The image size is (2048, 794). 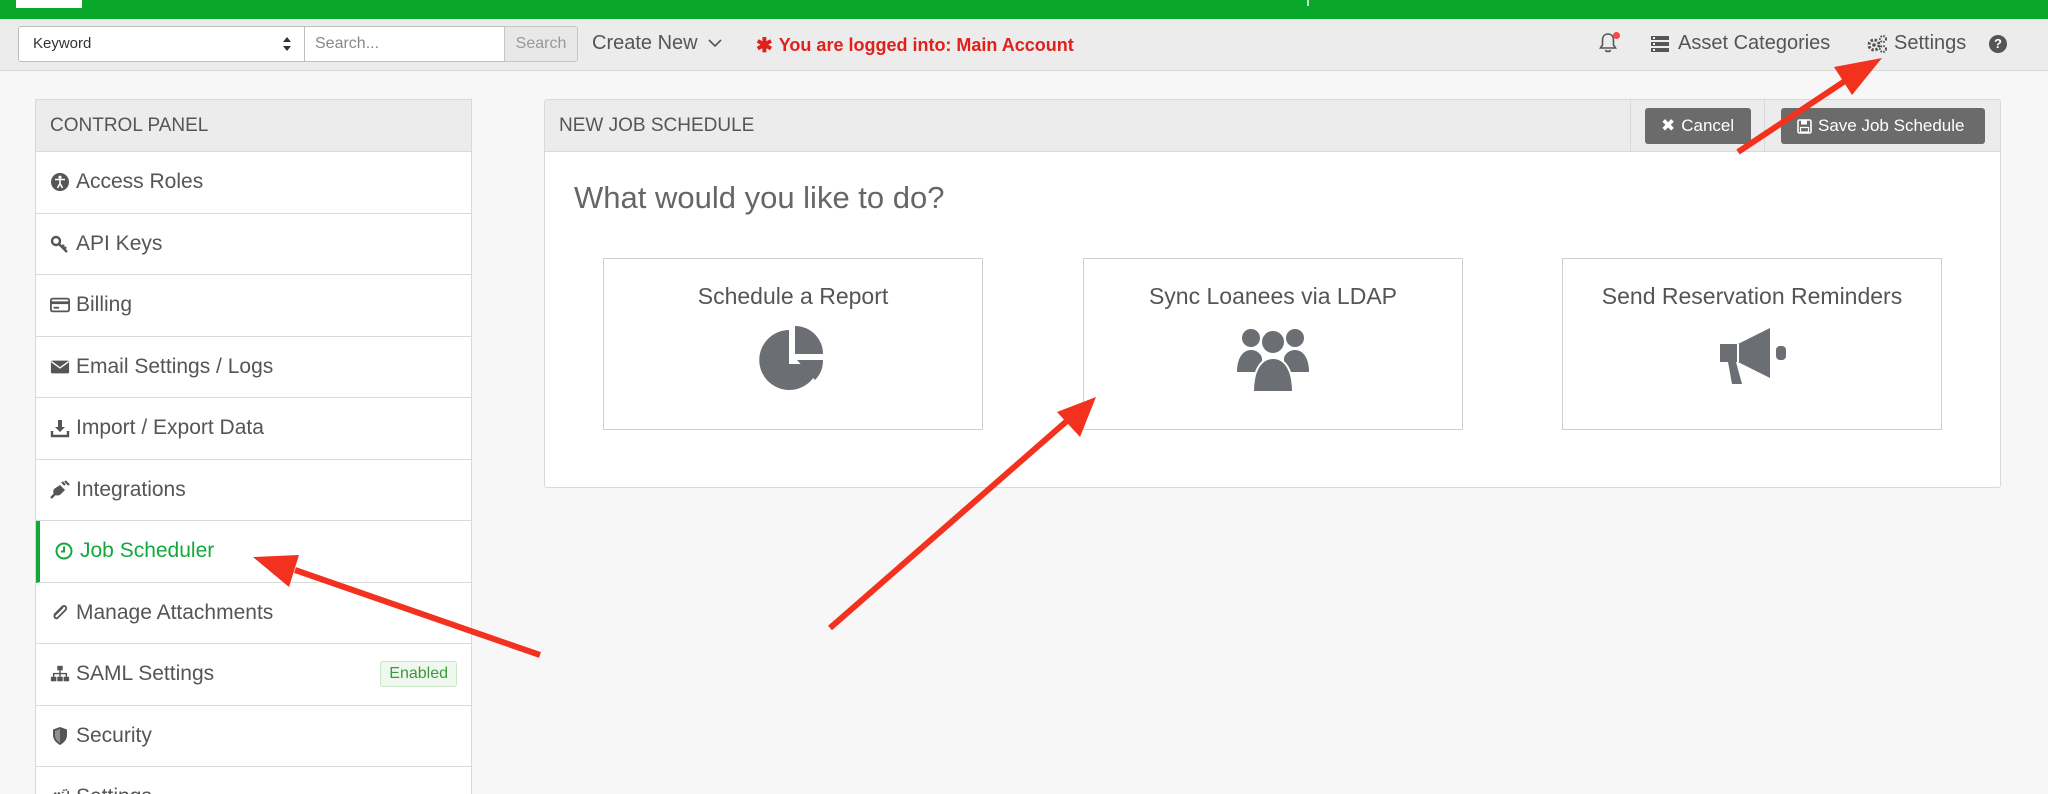 What do you see at coordinates (793, 296) in the screenshot?
I see `option-label: Schedule a Report` at bounding box center [793, 296].